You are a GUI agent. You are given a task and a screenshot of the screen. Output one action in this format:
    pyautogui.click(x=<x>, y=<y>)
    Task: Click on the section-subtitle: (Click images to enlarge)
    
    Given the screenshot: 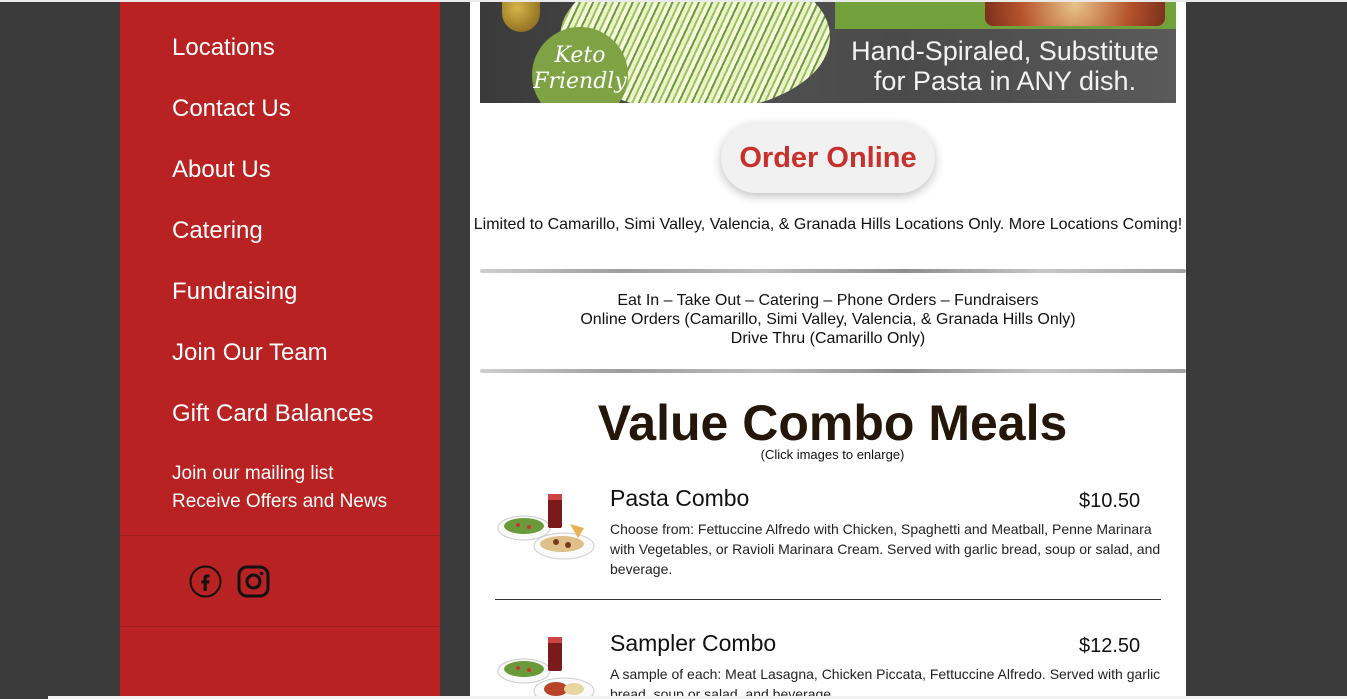 What is the action you would take?
    pyautogui.click(x=832, y=454)
    